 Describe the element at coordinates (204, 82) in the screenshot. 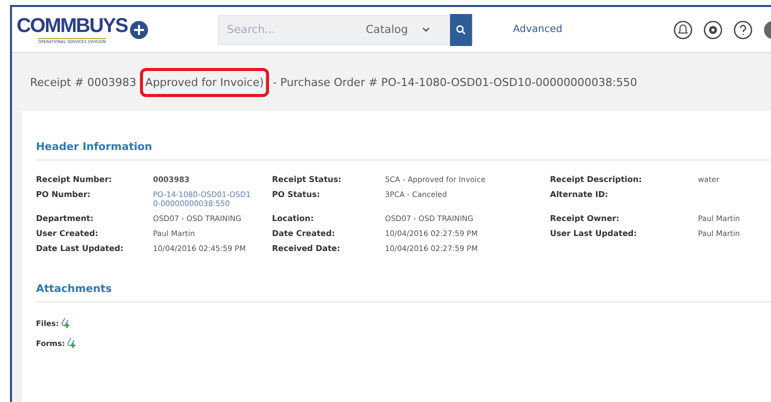

I see `highlighted-status: Approved for Invoice)` at that location.